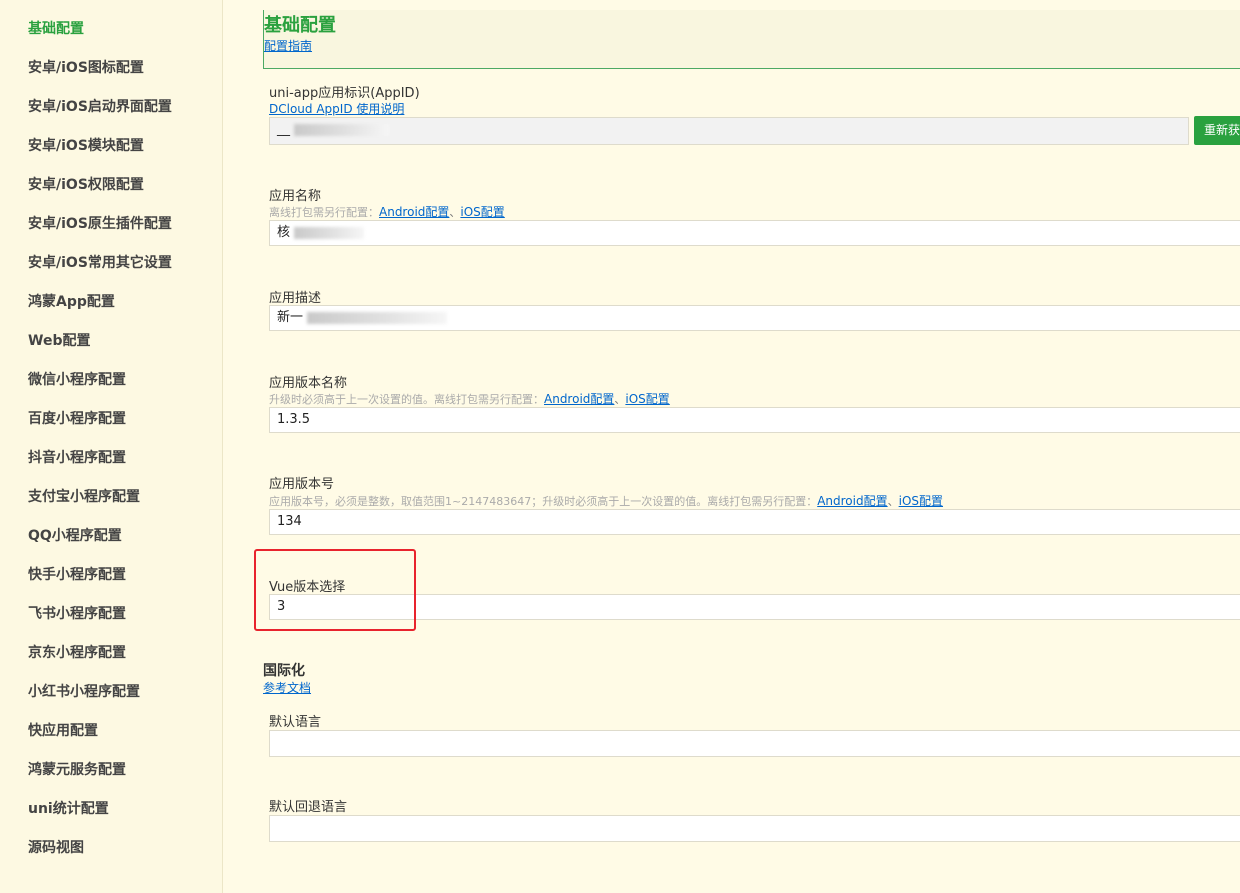  I want to click on sidebar-item-qq: QQ小程序配置, so click(75, 536).